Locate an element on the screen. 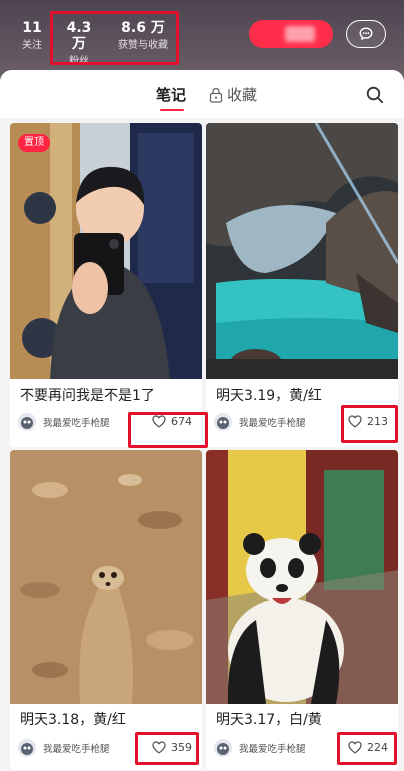 The width and height of the screenshot is (404, 771). tab-collections: 收藏 is located at coordinates (233, 95).